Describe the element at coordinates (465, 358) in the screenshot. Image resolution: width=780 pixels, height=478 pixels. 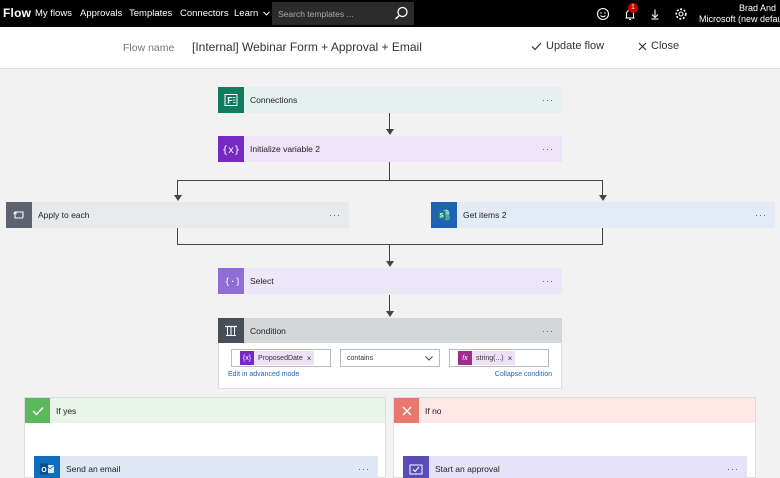
I see `function-icon: fx` at that location.